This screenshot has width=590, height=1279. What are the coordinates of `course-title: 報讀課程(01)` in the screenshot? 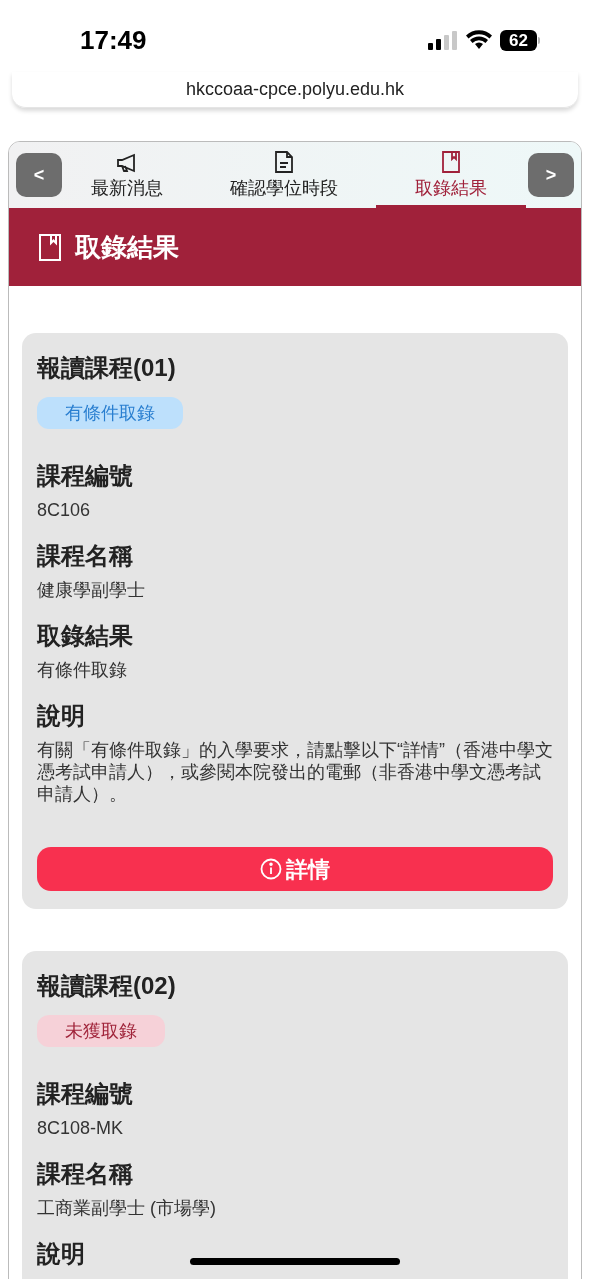 It's located at (106, 368).